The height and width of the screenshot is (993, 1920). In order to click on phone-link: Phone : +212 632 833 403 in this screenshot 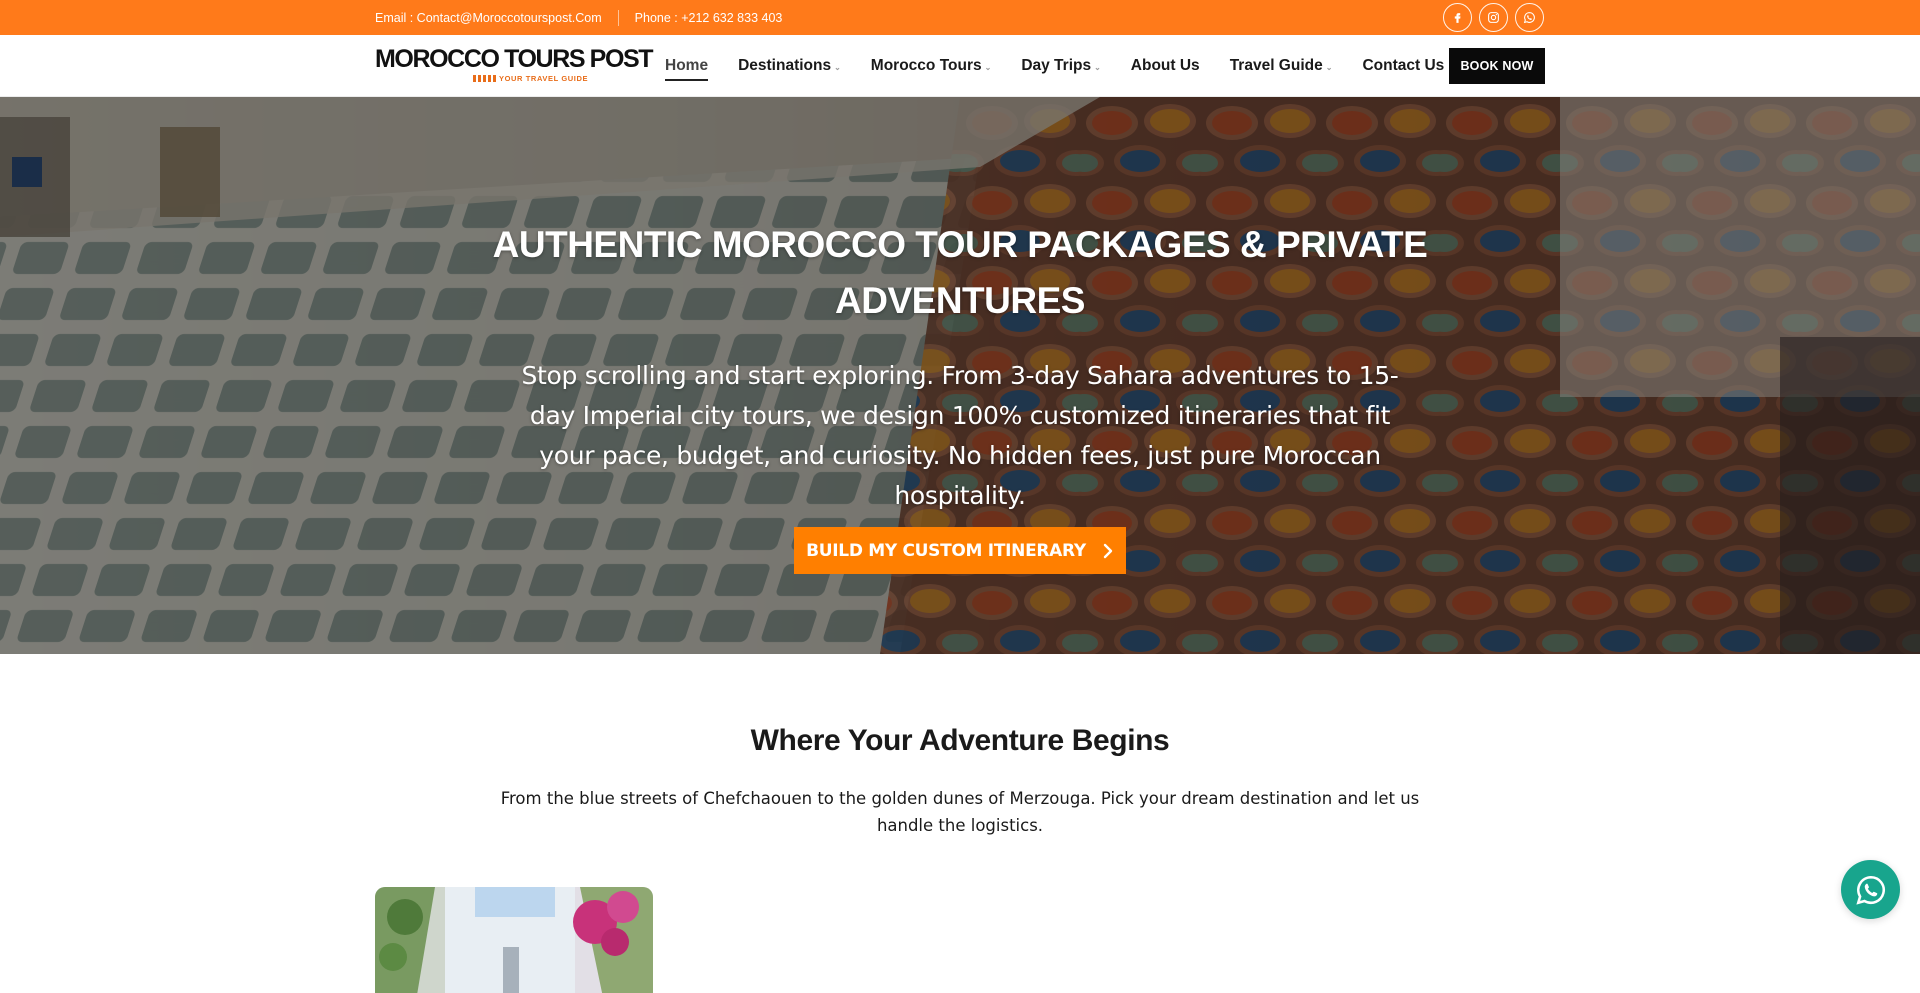, I will do `click(709, 18)`.